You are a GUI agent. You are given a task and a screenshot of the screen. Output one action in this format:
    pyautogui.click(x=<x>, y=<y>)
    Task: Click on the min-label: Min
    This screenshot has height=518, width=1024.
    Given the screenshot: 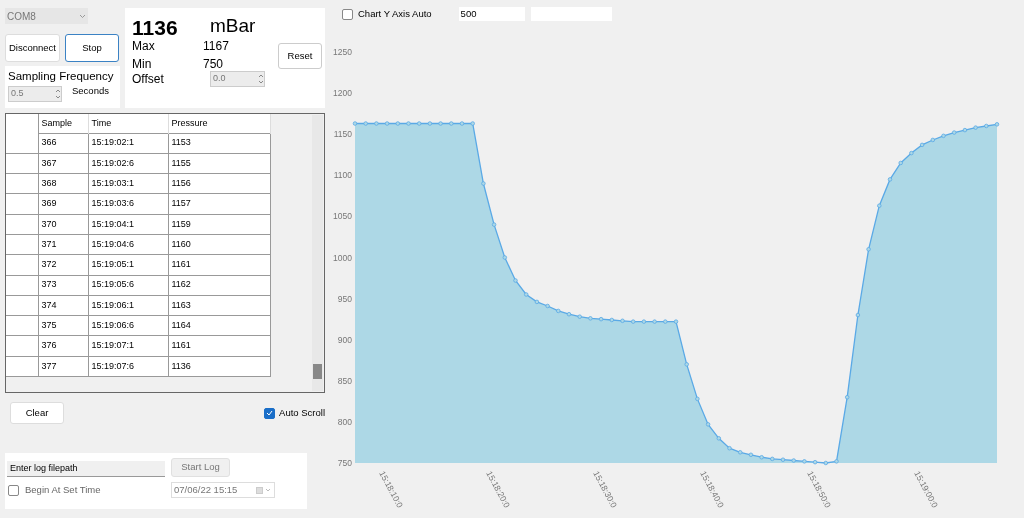 What is the action you would take?
    pyautogui.click(x=142, y=64)
    